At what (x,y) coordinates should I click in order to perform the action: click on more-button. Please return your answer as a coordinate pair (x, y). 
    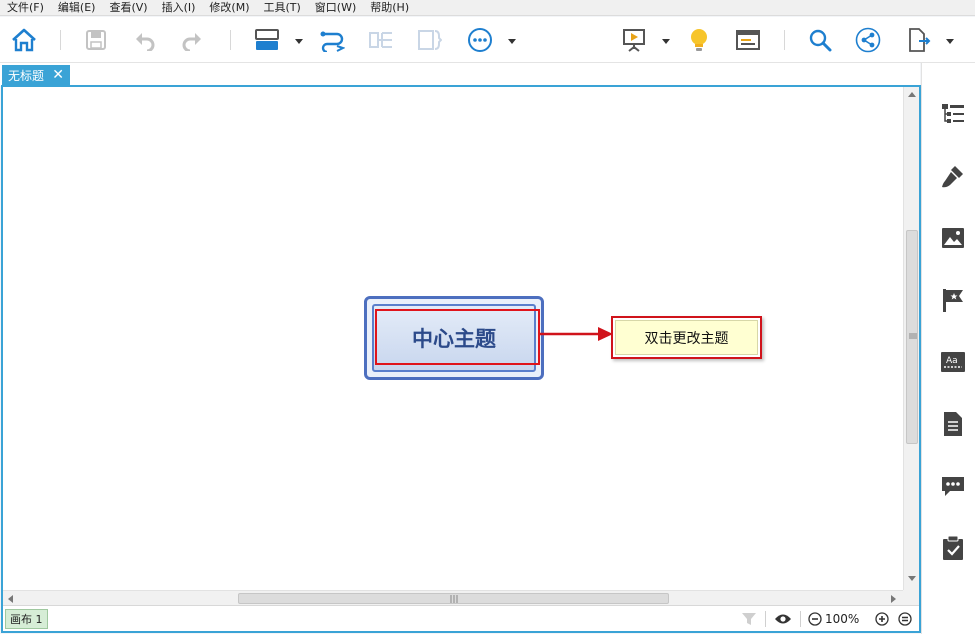
    Looking at the image, I should click on (480, 40).